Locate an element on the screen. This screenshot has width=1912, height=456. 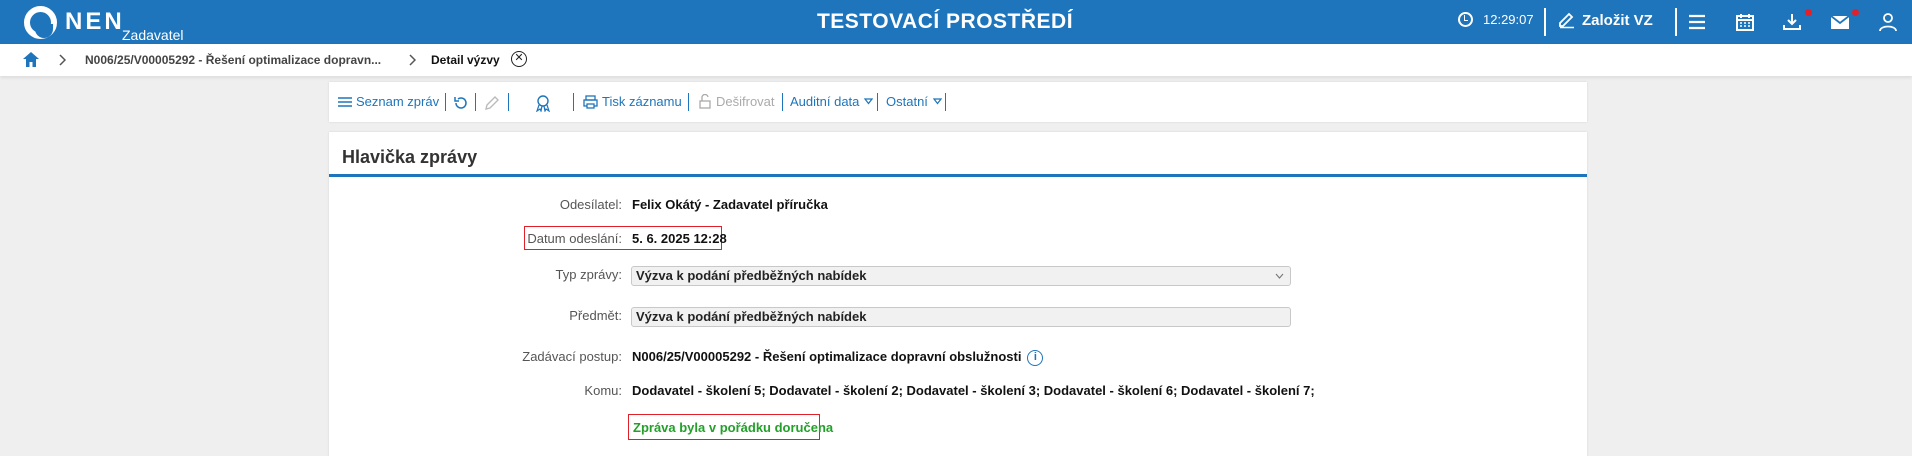
print-record-button: Tisk záznamu is located at coordinates (632, 101).